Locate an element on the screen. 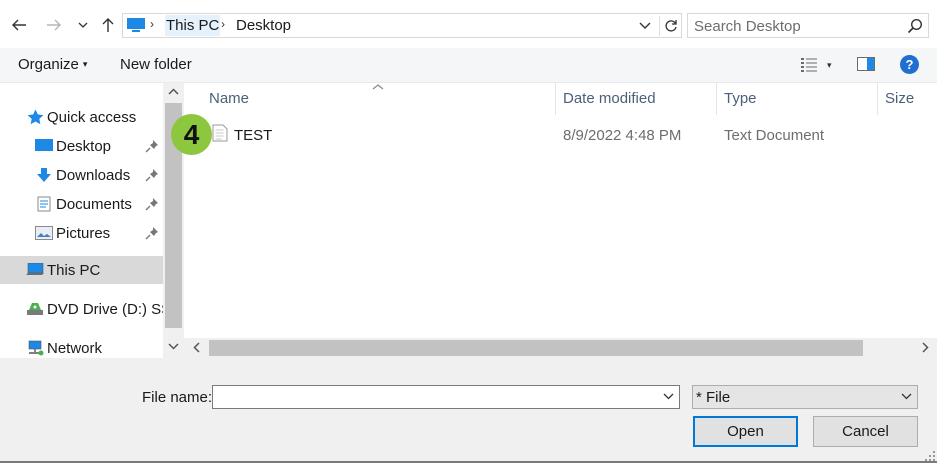 This screenshot has height=463, width=937. toolbar: Organize ▾ New folder ▾ ? is located at coordinates (468, 65).